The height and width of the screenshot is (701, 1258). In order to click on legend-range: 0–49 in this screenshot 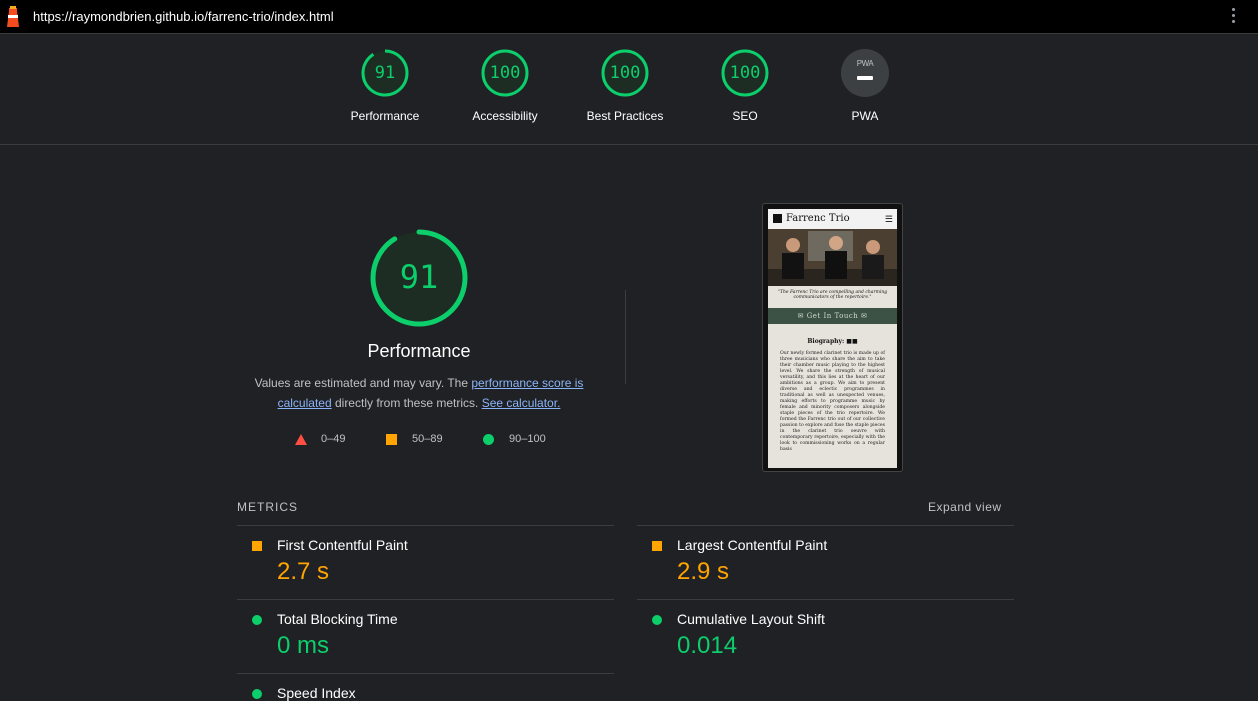, I will do `click(333, 439)`.